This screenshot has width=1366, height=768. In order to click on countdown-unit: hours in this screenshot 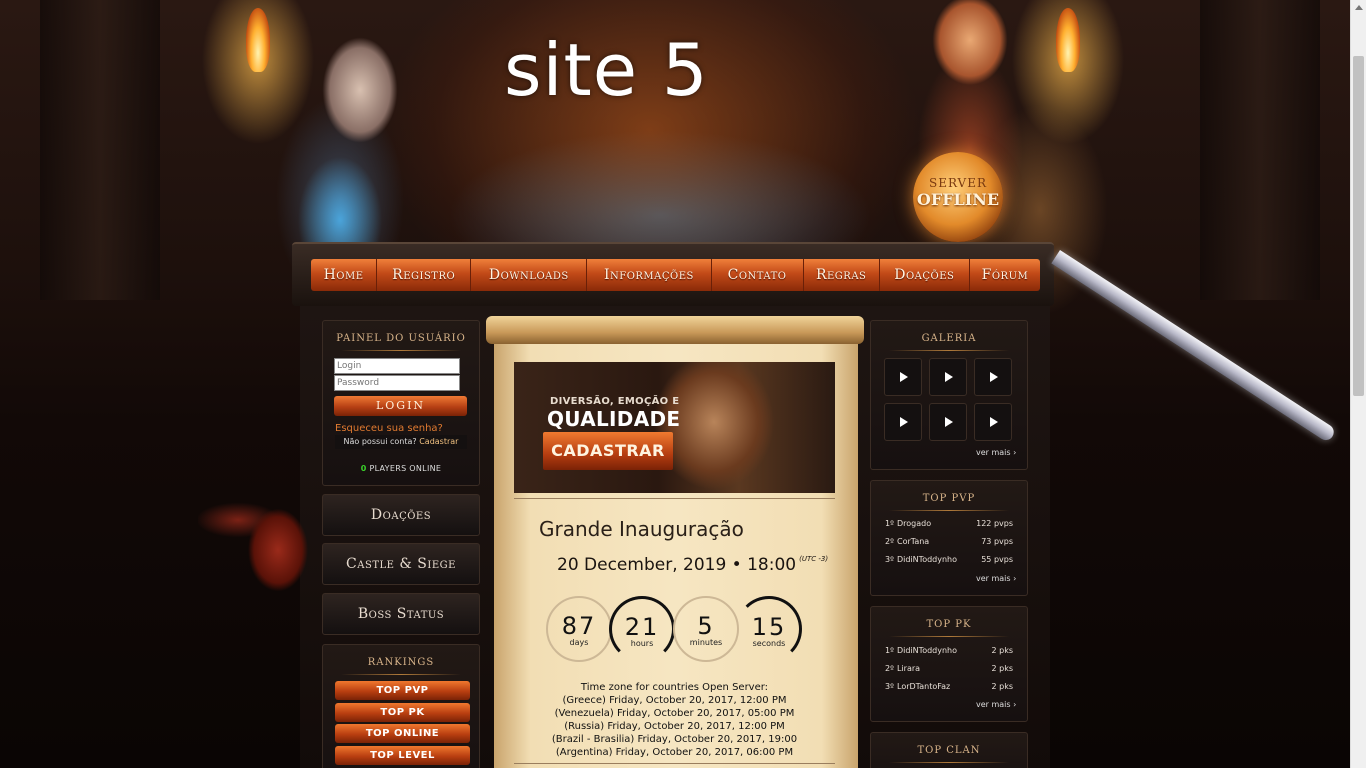, I will do `click(642, 643)`.